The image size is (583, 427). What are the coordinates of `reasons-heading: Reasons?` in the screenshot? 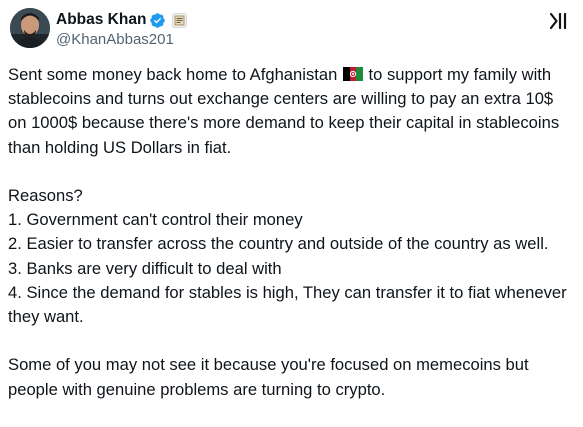 It's located at (45, 195).